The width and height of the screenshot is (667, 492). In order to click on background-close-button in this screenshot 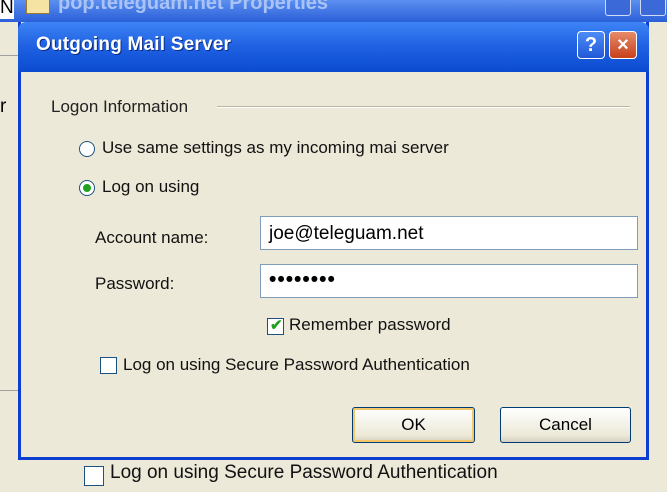, I will do `click(653, 8)`.